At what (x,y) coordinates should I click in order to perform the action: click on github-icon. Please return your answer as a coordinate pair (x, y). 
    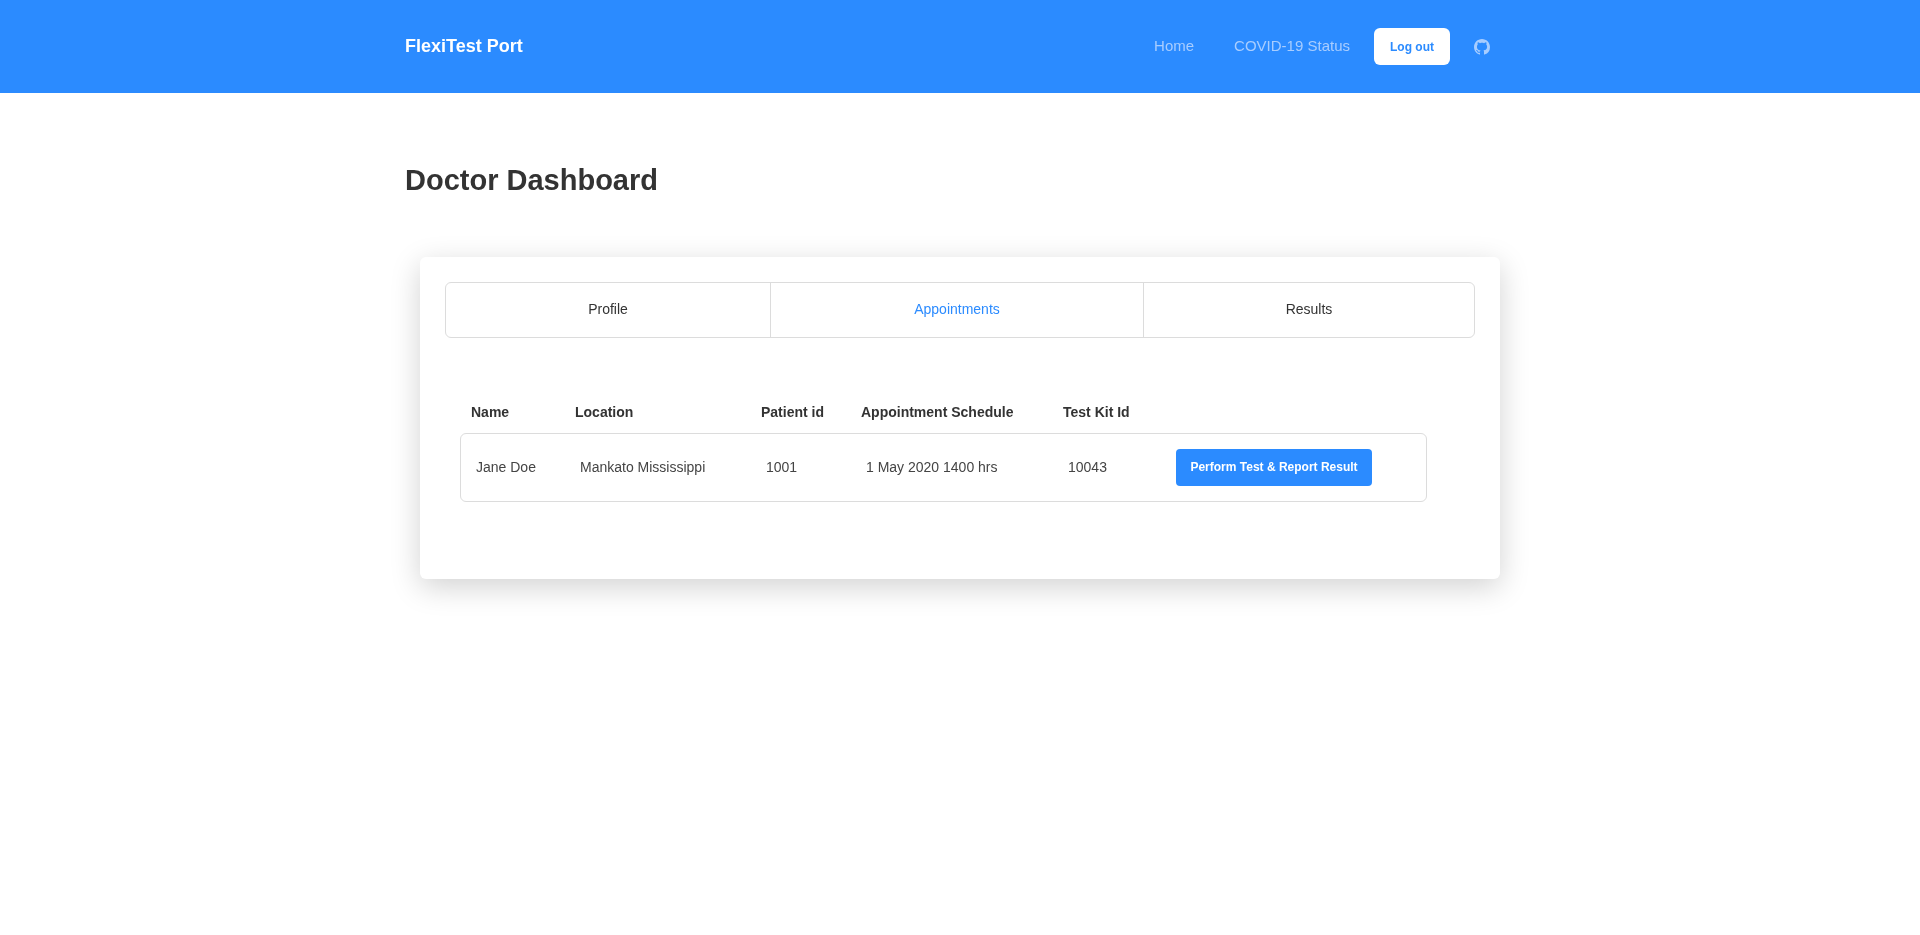
    Looking at the image, I should click on (1482, 46).